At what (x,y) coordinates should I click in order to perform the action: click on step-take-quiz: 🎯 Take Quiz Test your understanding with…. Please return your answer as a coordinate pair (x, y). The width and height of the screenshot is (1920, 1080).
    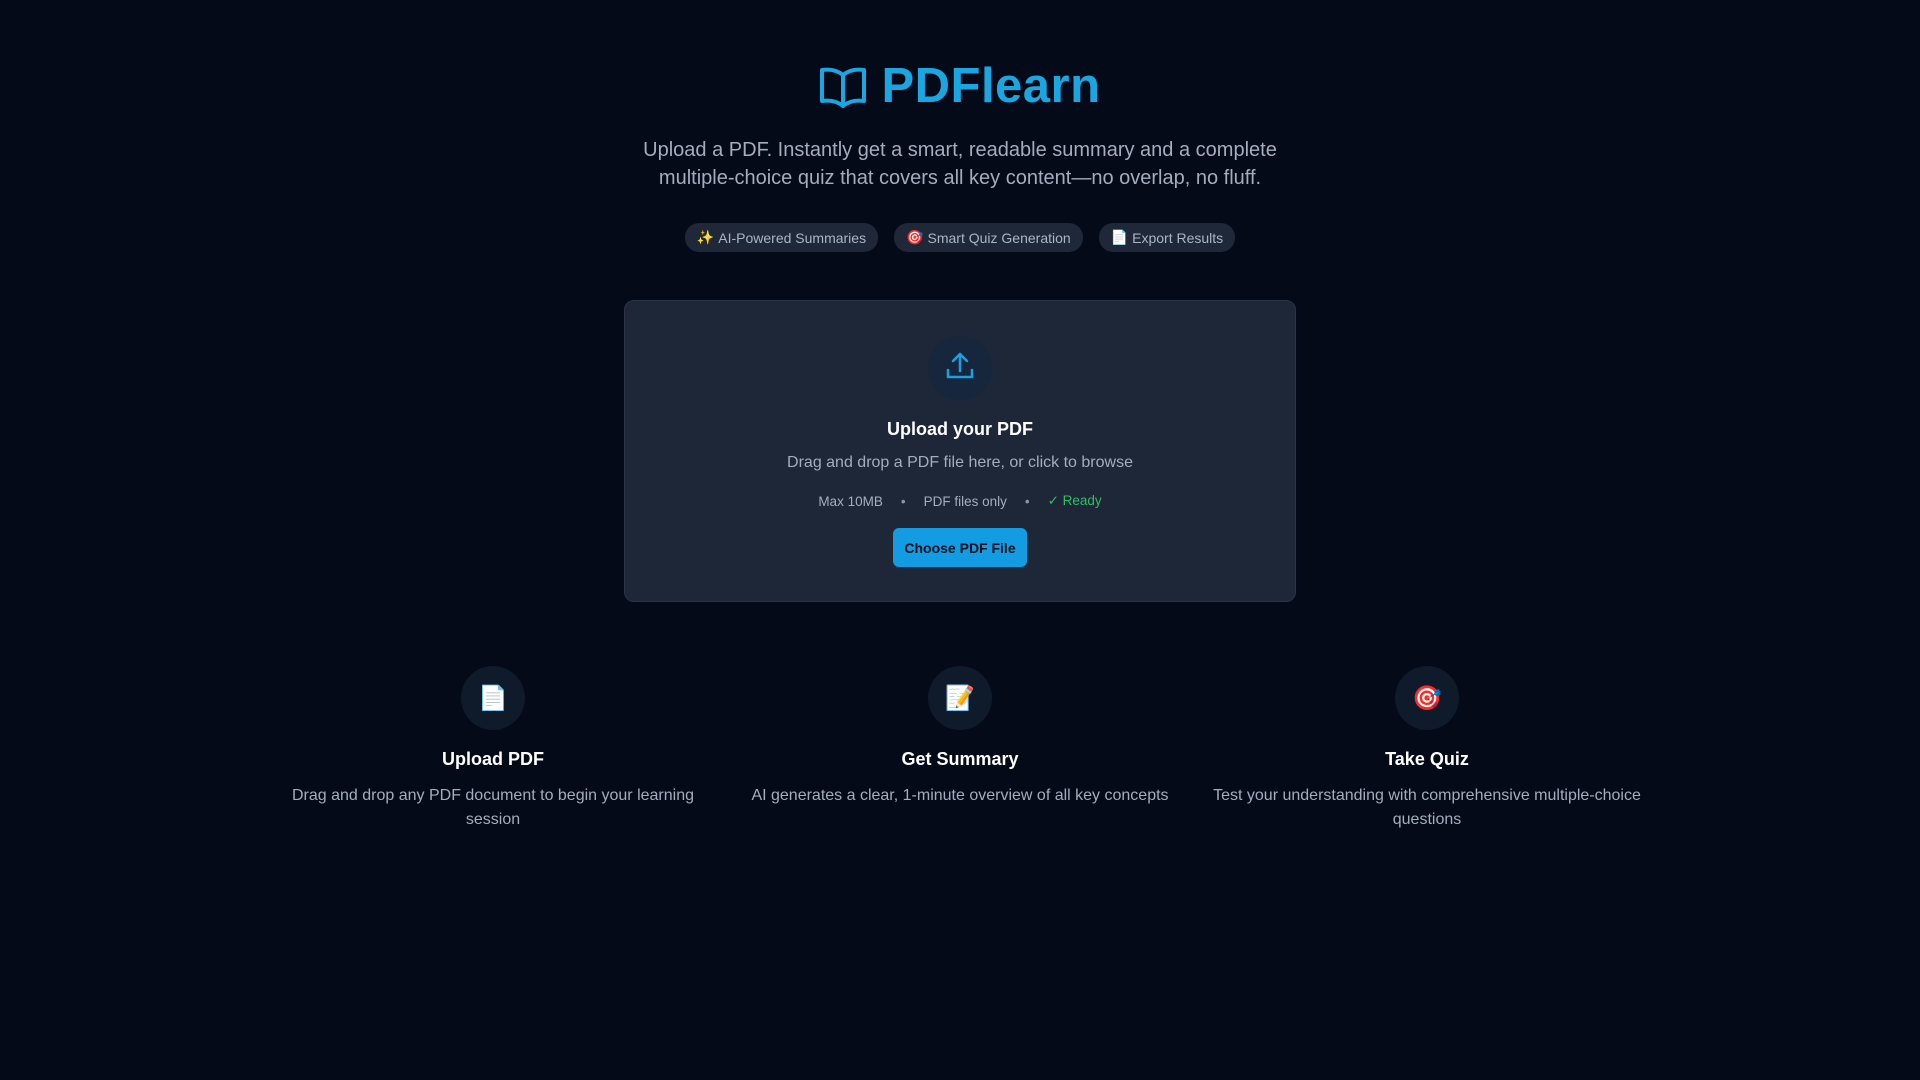
    Looking at the image, I should click on (1427, 749).